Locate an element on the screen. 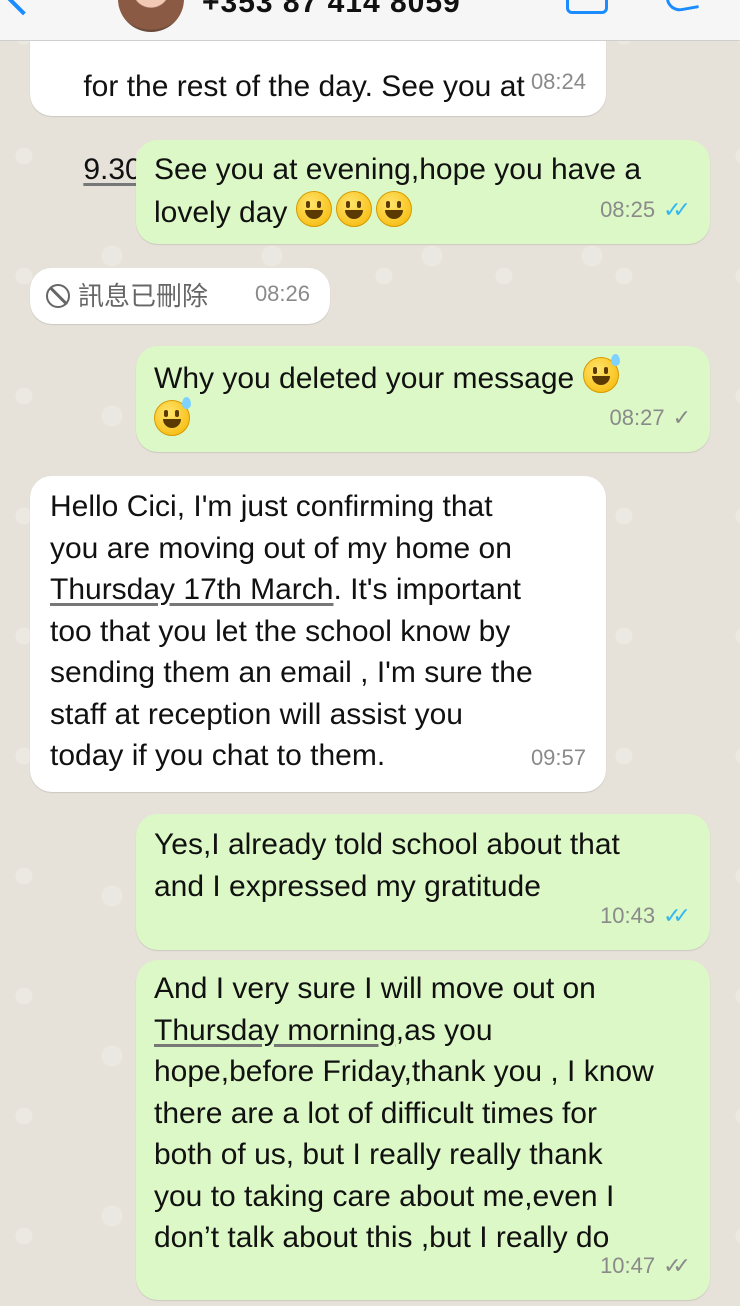 Image resolution: width=740 pixels, height=1306 pixels. message-timestamp: 08:24 is located at coordinates (558, 81).